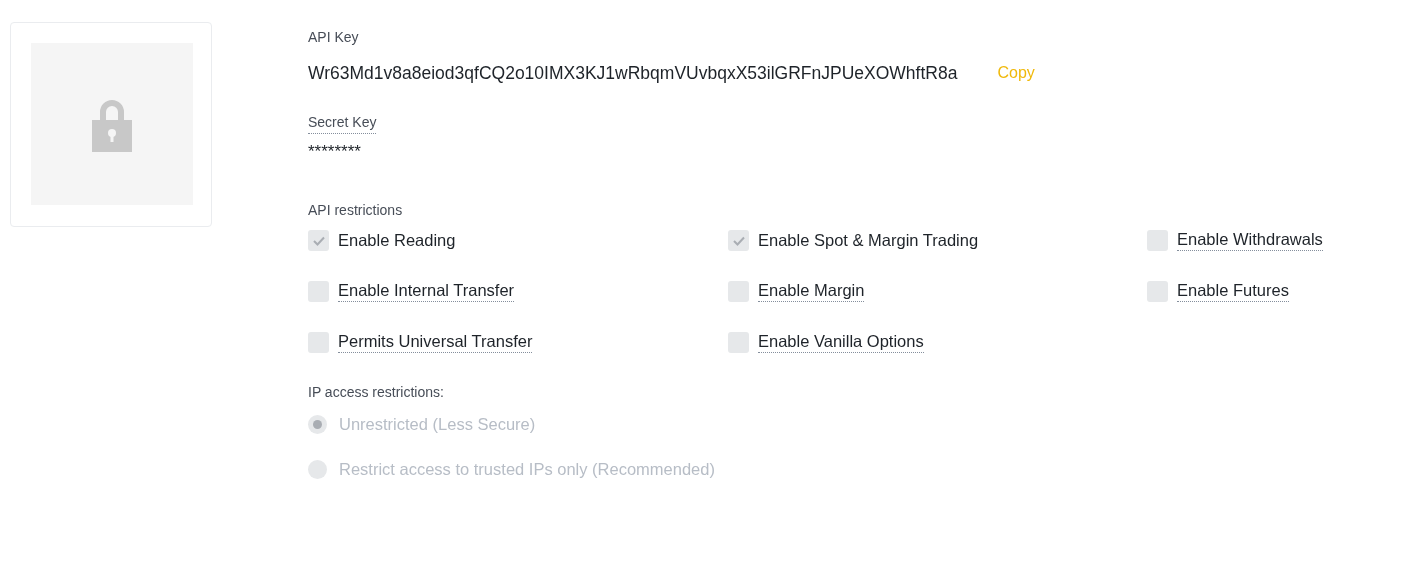 Image resolution: width=1401 pixels, height=563 pixels. What do you see at coordinates (355, 210) in the screenshot?
I see `api-restrictions-label: API restrictions` at bounding box center [355, 210].